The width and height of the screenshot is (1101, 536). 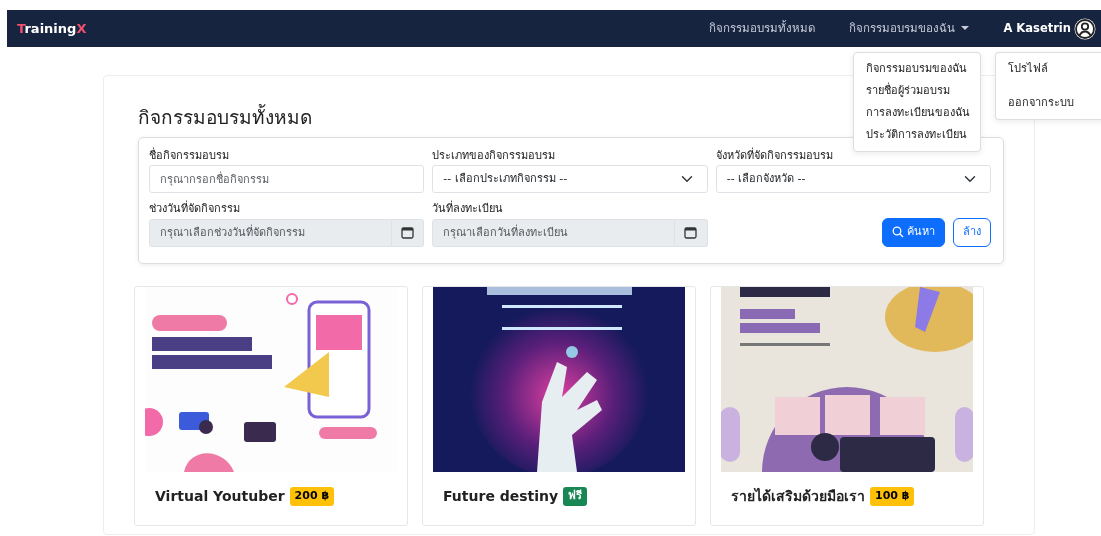 What do you see at coordinates (1048, 69) in the screenshot?
I see `menu-item: โปรไฟล์` at bounding box center [1048, 69].